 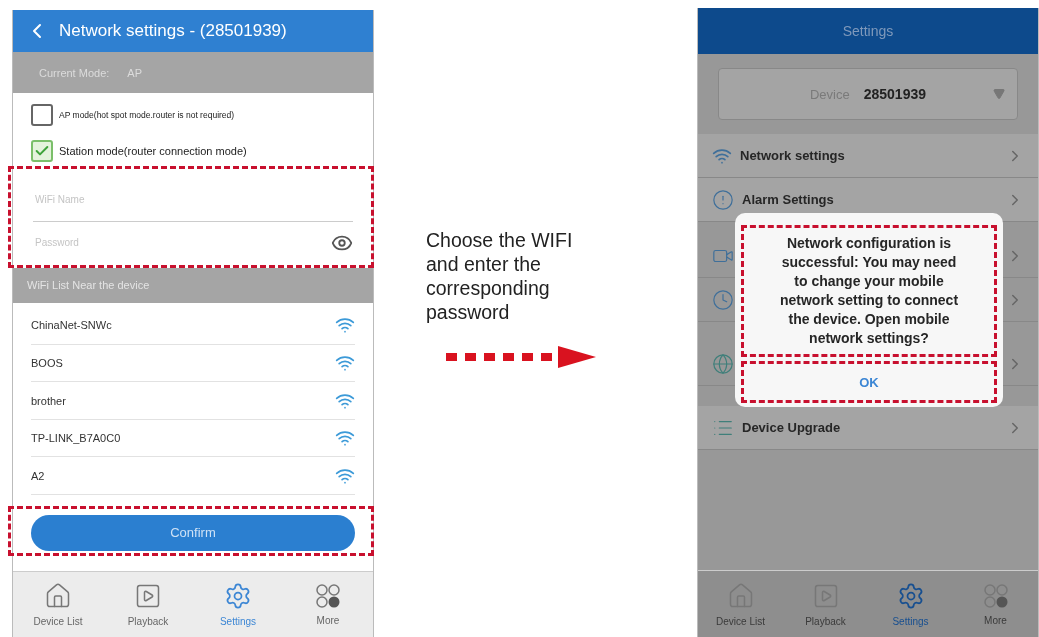 What do you see at coordinates (173, 31) in the screenshot?
I see `screen-title: Network settings - (28501939)` at bounding box center [173, 31].